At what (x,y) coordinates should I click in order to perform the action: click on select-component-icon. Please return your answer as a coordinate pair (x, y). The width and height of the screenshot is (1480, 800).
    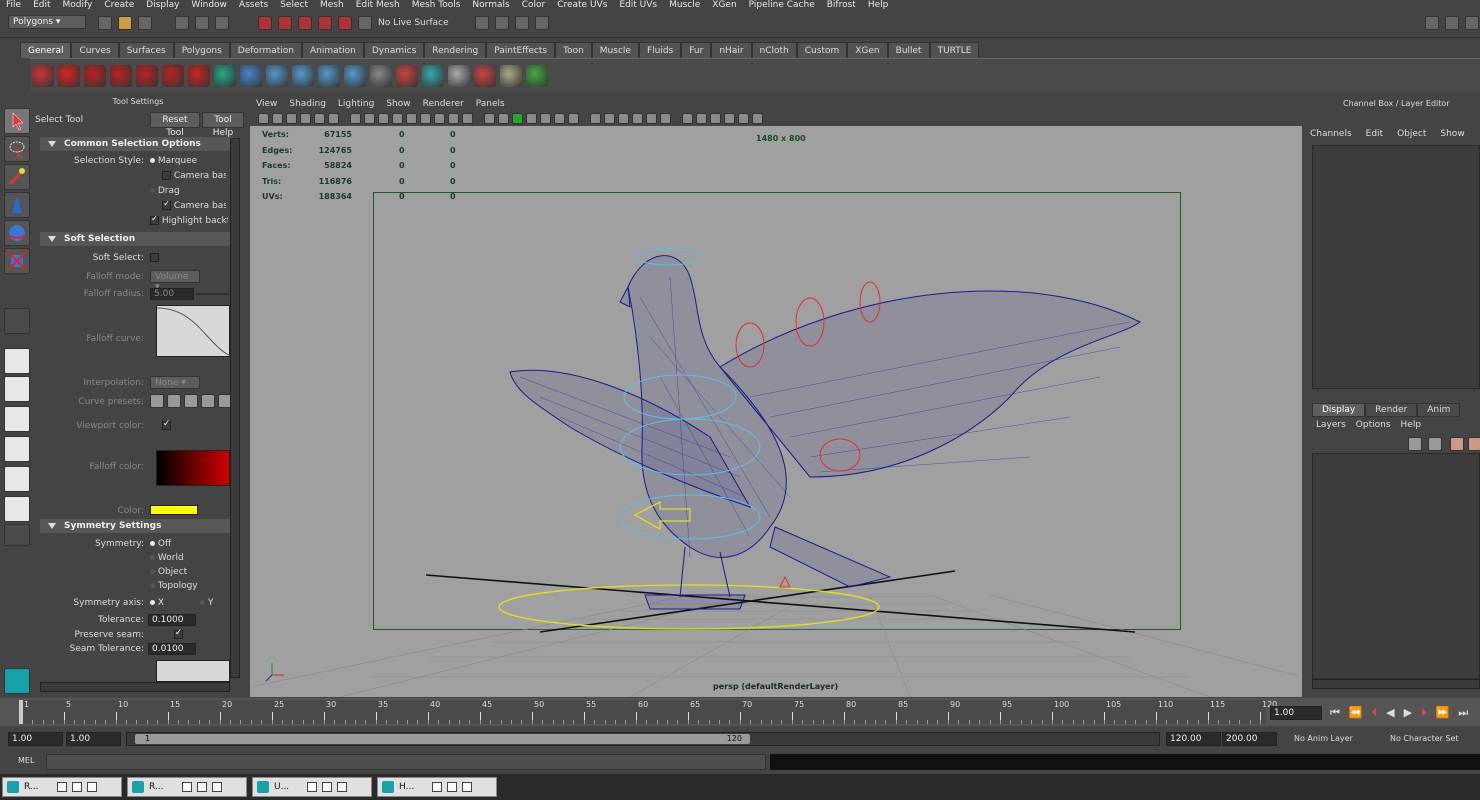
    Looking at the image, I should click on (222, 23).